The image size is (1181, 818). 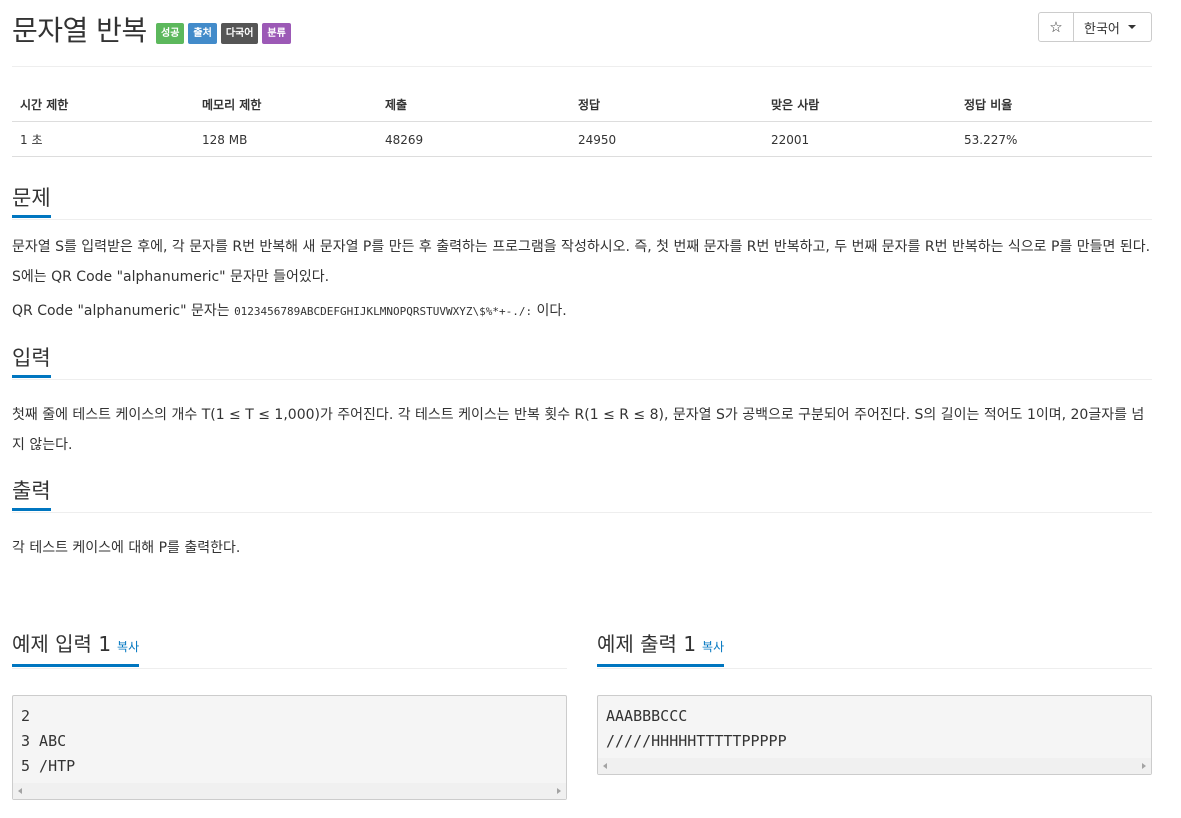 What do you see at coordinates (582, 33) in the screenshot?
I see `problem-header: 문자열 반복 성공 출처 다국어 분류 ☆ 한국어` at bounding box center [582, 33].